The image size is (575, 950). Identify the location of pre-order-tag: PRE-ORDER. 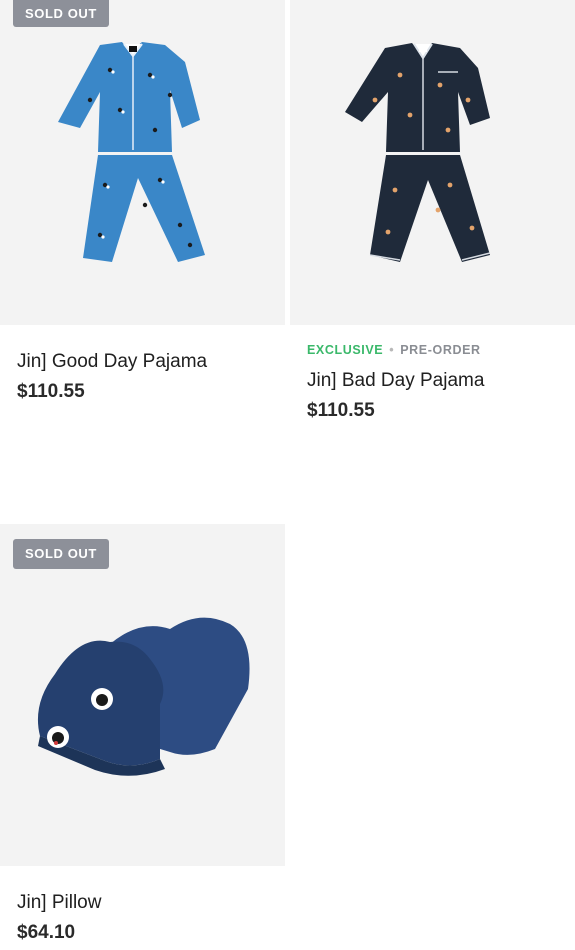
(440, 350).